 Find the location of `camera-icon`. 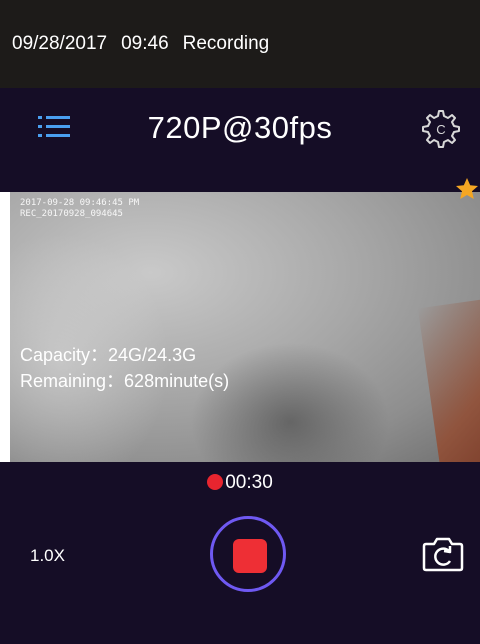

camera-icon is located at coordinates (443, 554).